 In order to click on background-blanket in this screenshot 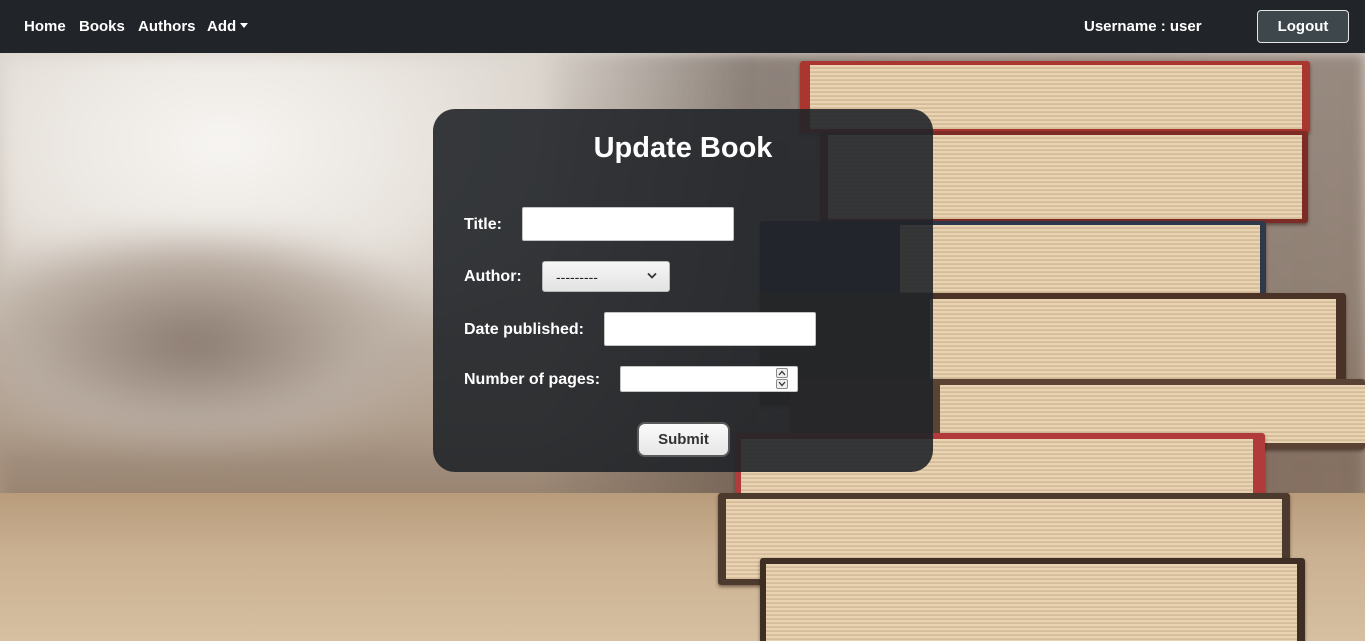, I will do `click(215, 343)`.